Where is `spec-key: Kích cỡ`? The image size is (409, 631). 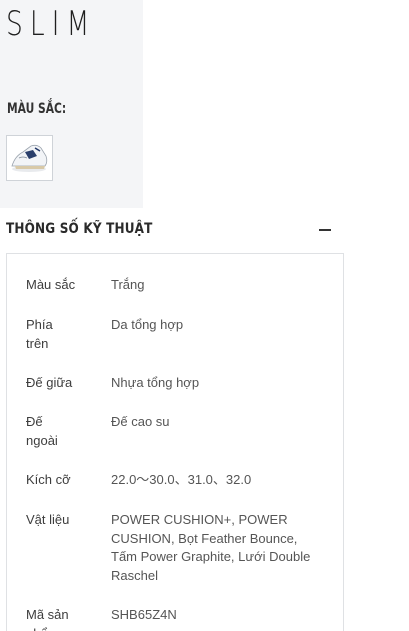
spec-key: Kích cỡ is located at coordinates (48, 479).